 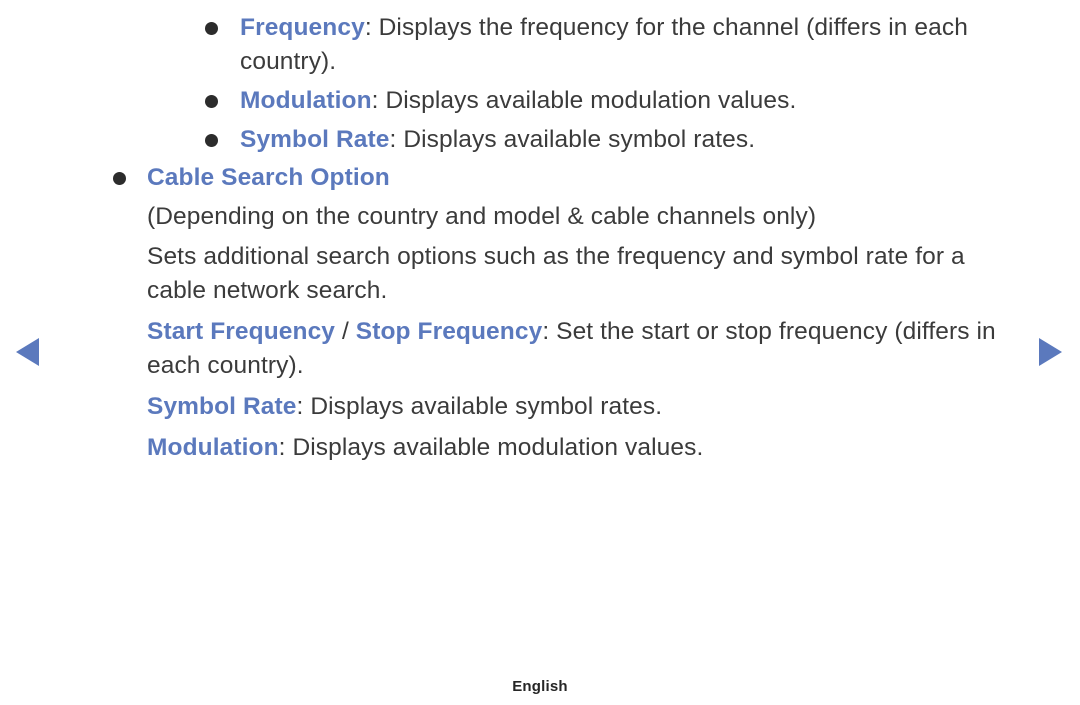 I want to click on term-stop-frequency: Stop Frequency, so click(x=449, y=331).